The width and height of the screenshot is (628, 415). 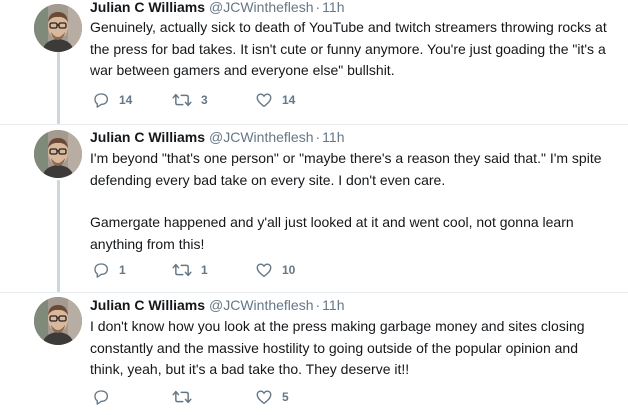 What do you see at coordinates (240, 397) in the screenshot?
I see `tweet-actions: 5` at bounding box center [240, 397].